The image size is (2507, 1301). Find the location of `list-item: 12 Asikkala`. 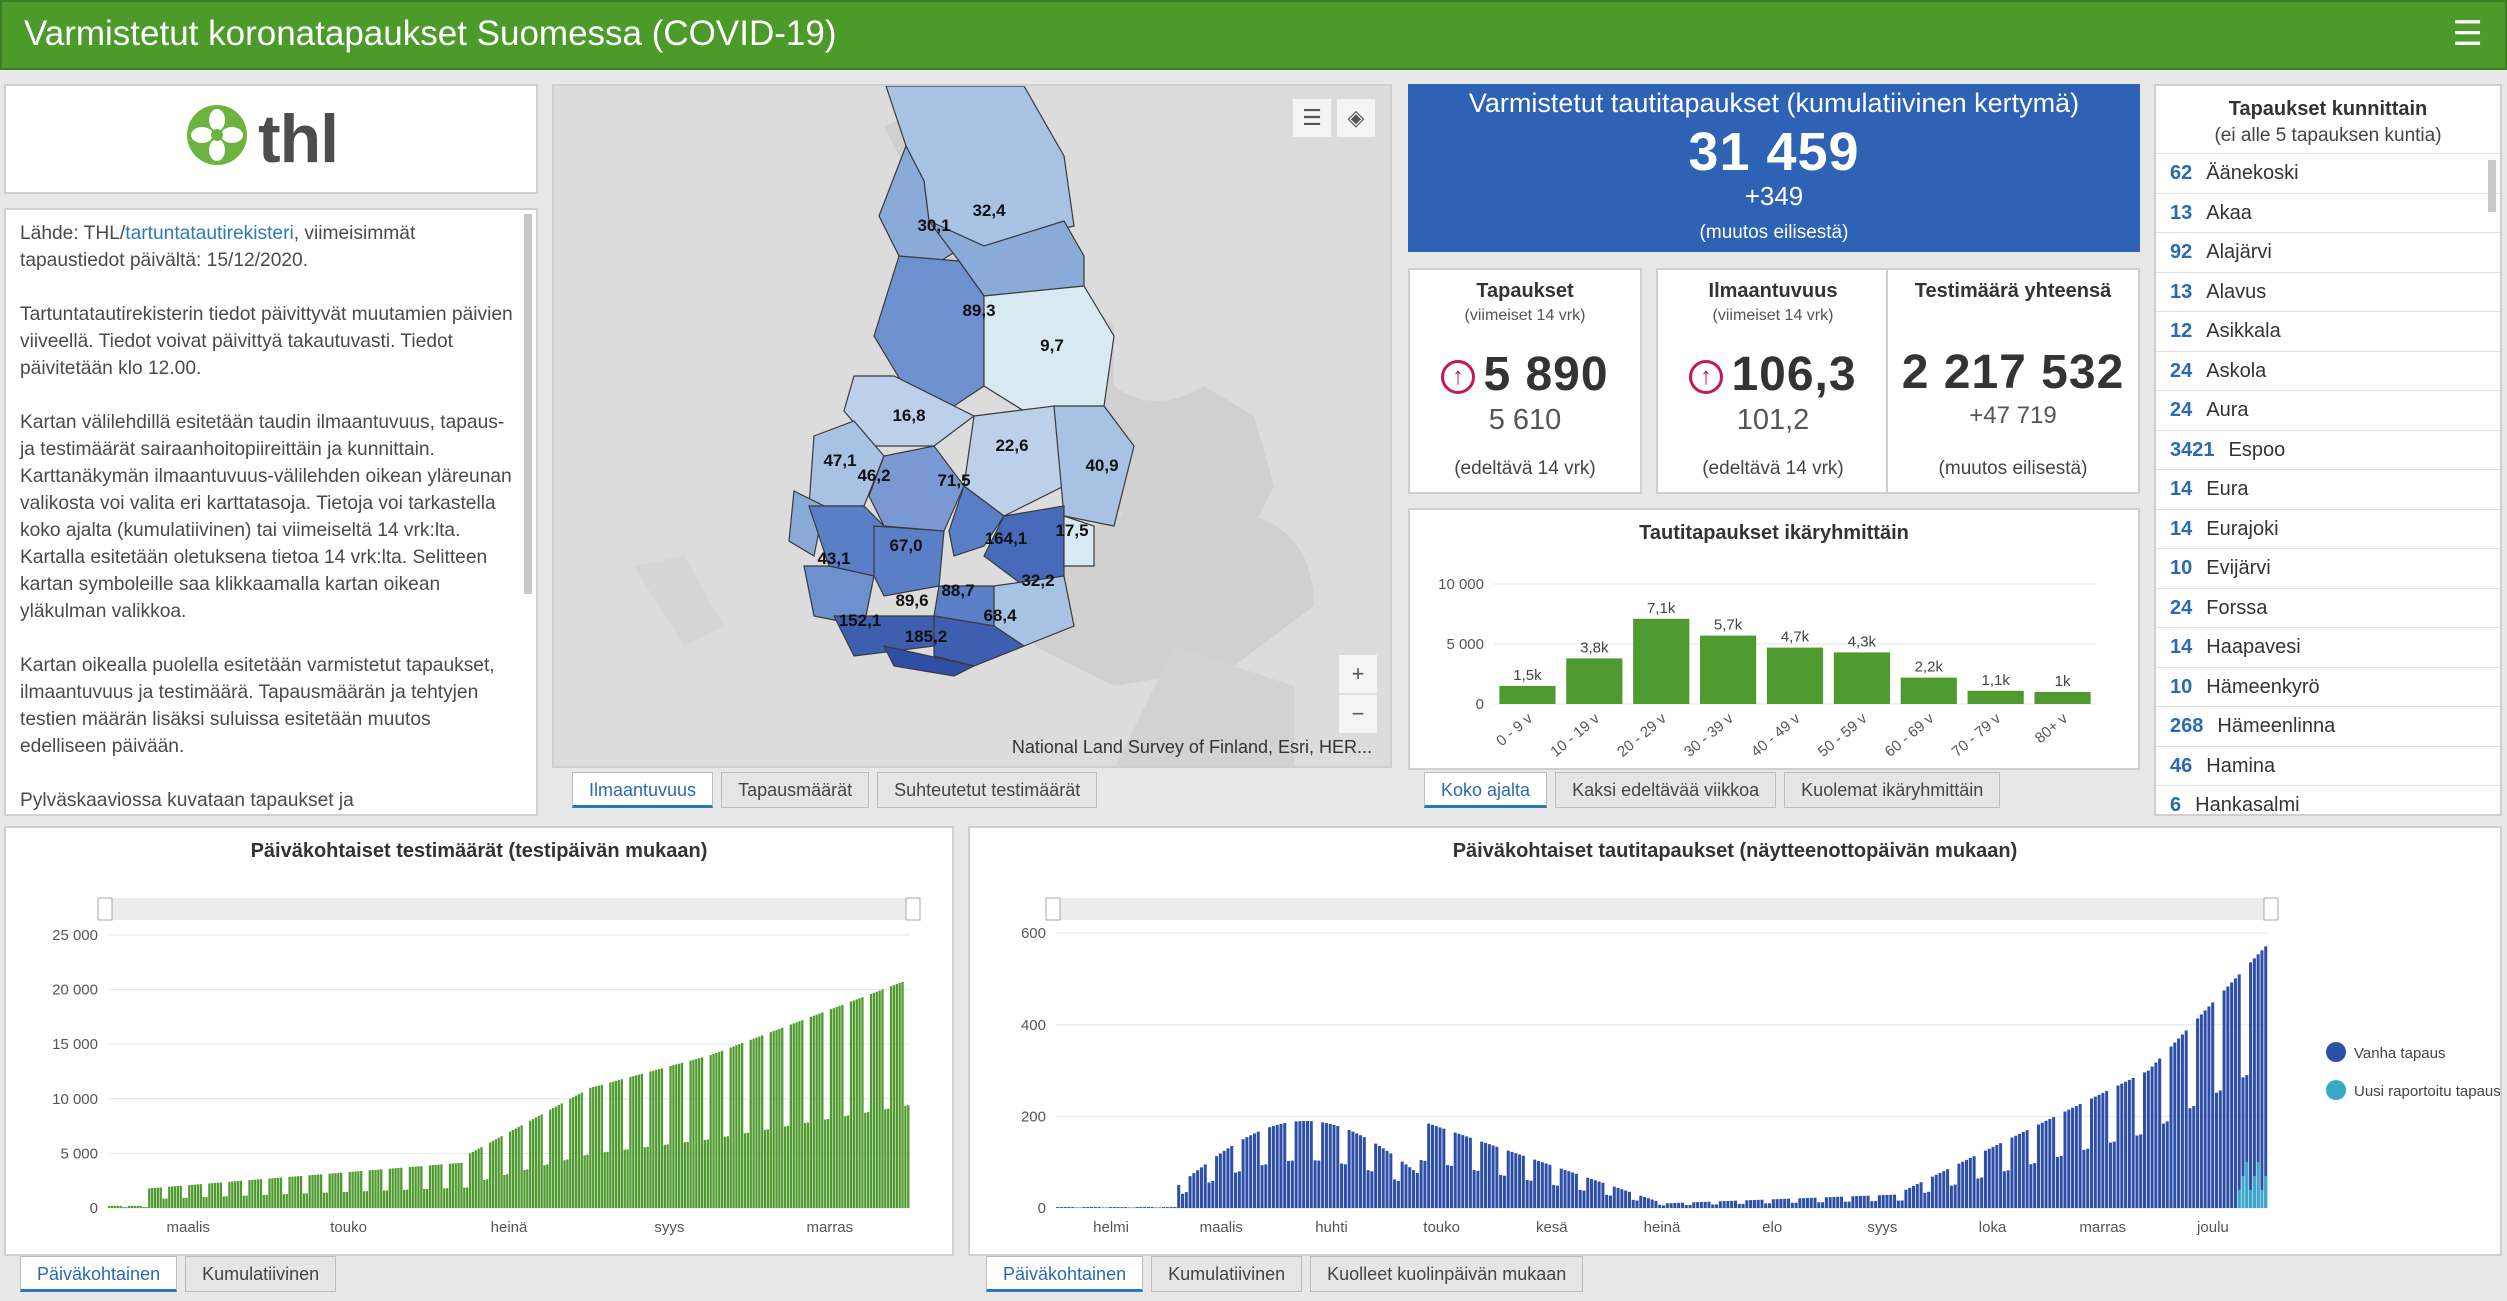

list-item: 12 Asikkala is located at coordinates (2328, 331).